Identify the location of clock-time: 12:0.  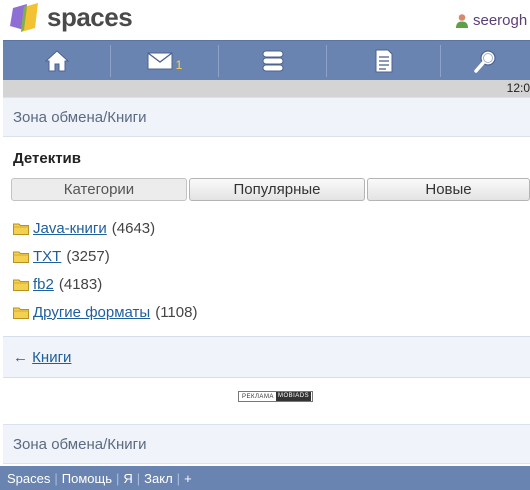
(518, 88).